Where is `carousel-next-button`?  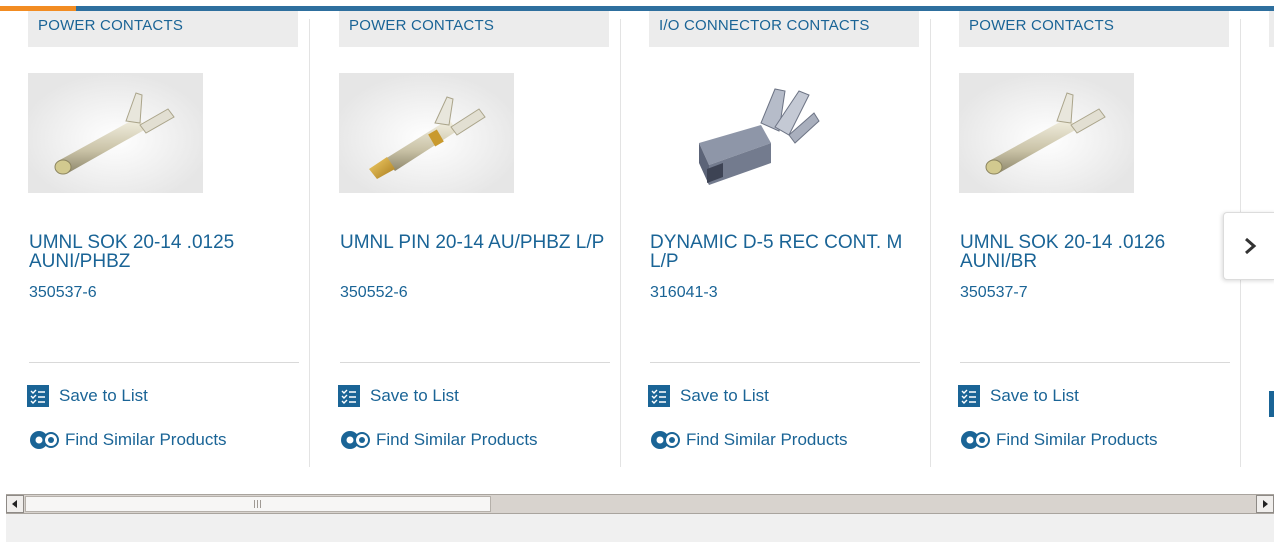
carousel-next-button is located at coordinates (1248, 246).